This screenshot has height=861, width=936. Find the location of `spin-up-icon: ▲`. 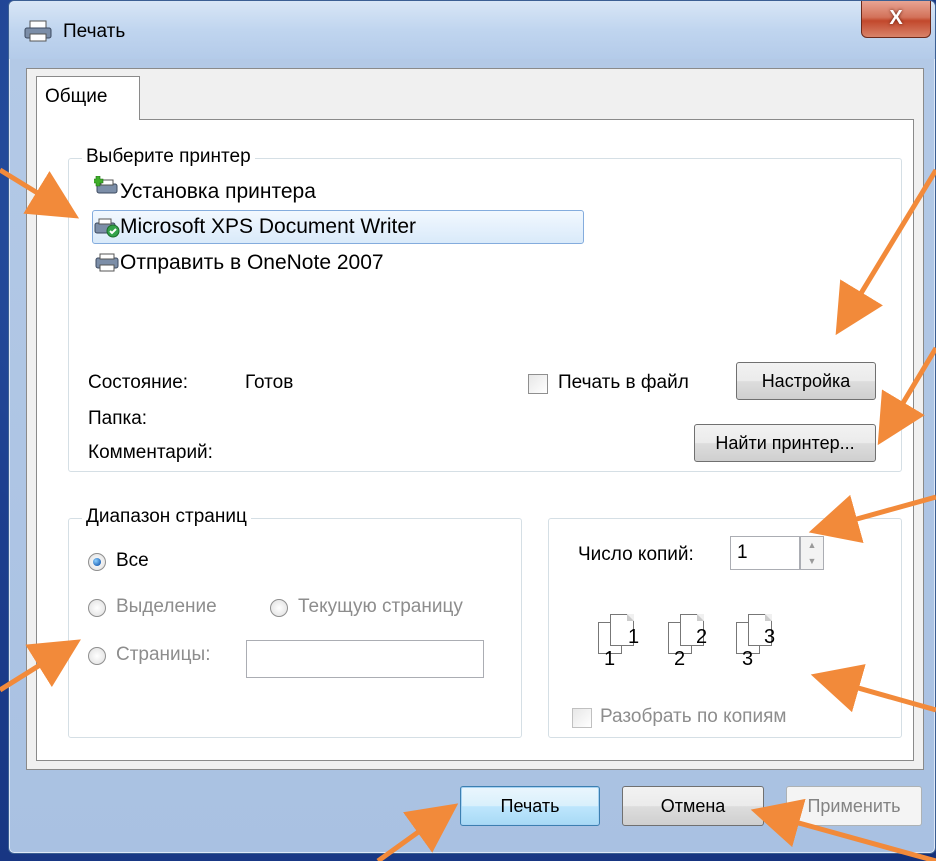

spin-up-icon: ▲ is located at coordinates (812, 545).